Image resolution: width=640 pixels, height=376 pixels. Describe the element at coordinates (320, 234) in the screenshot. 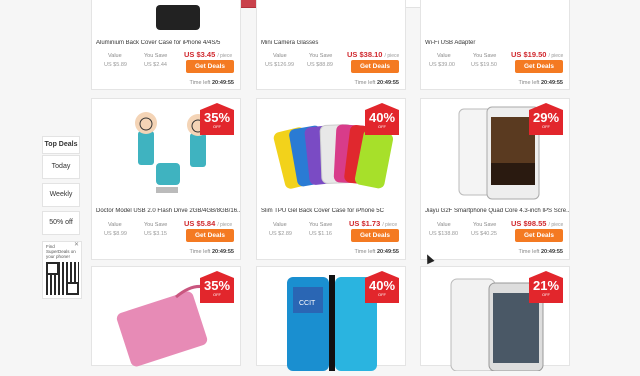

I see `save-amount: US $1.16` at that location.